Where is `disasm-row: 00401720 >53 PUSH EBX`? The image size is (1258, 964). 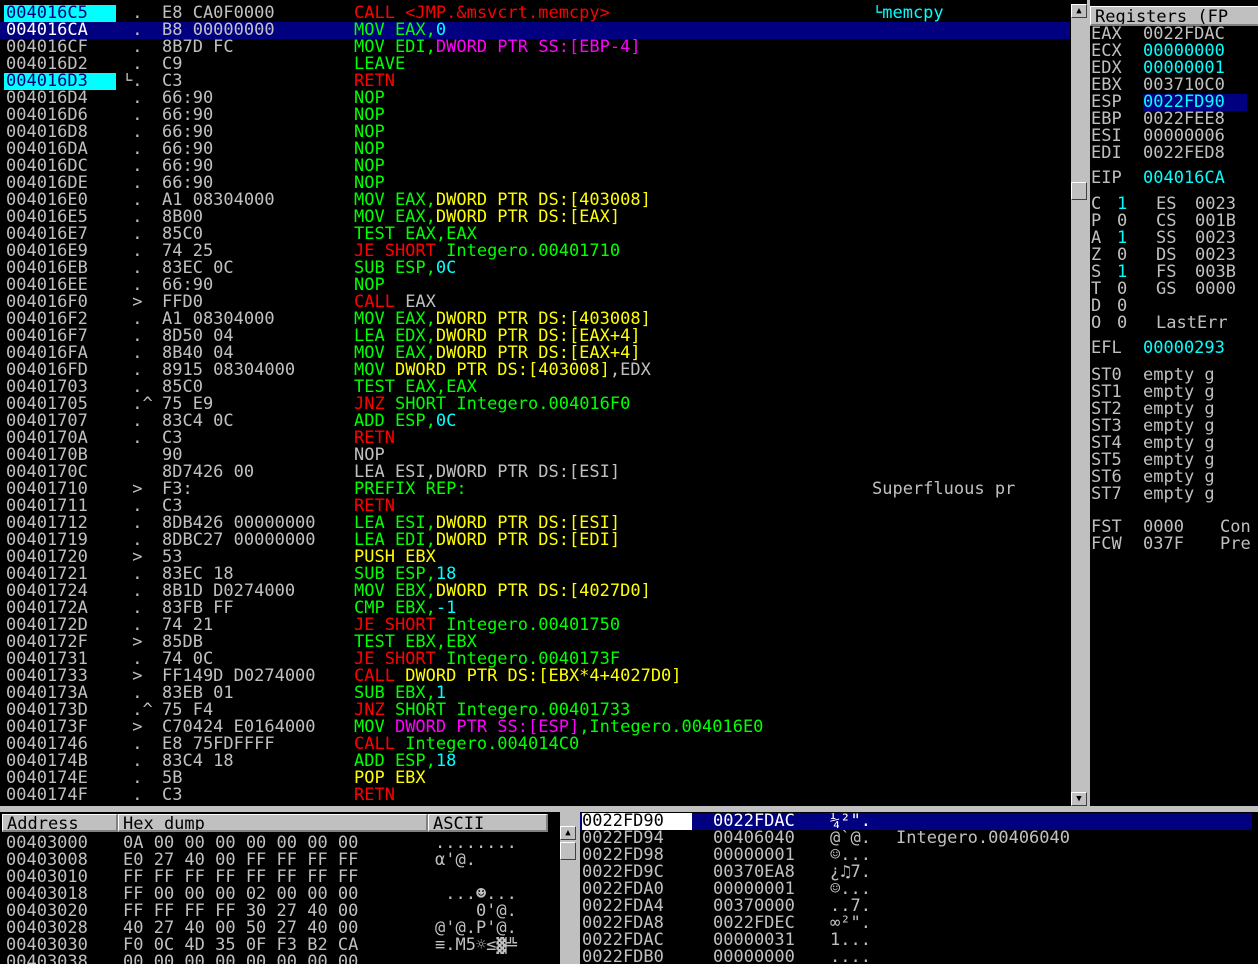
disasm-row: 00401720 >53 PUSH EBX is located at coordinates (535, 557).